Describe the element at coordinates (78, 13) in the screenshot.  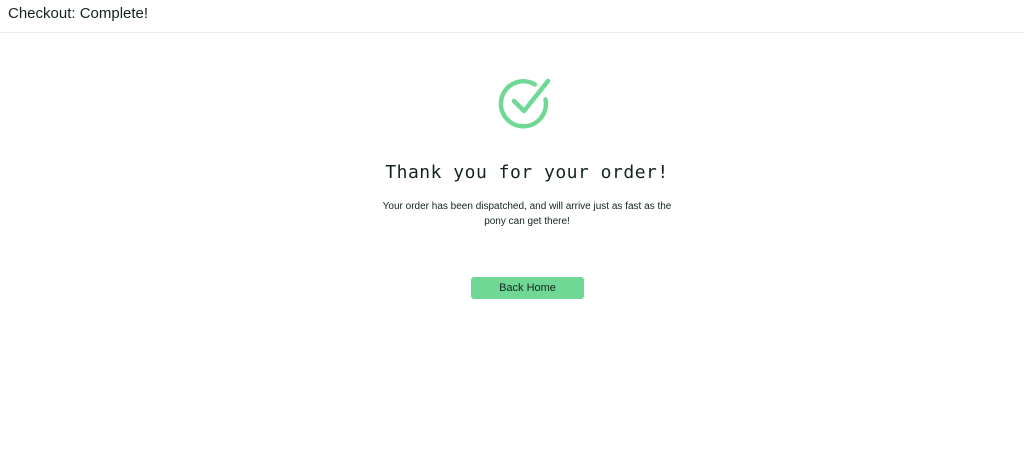
I see `page-title: Checkout: Complete!` at that location.